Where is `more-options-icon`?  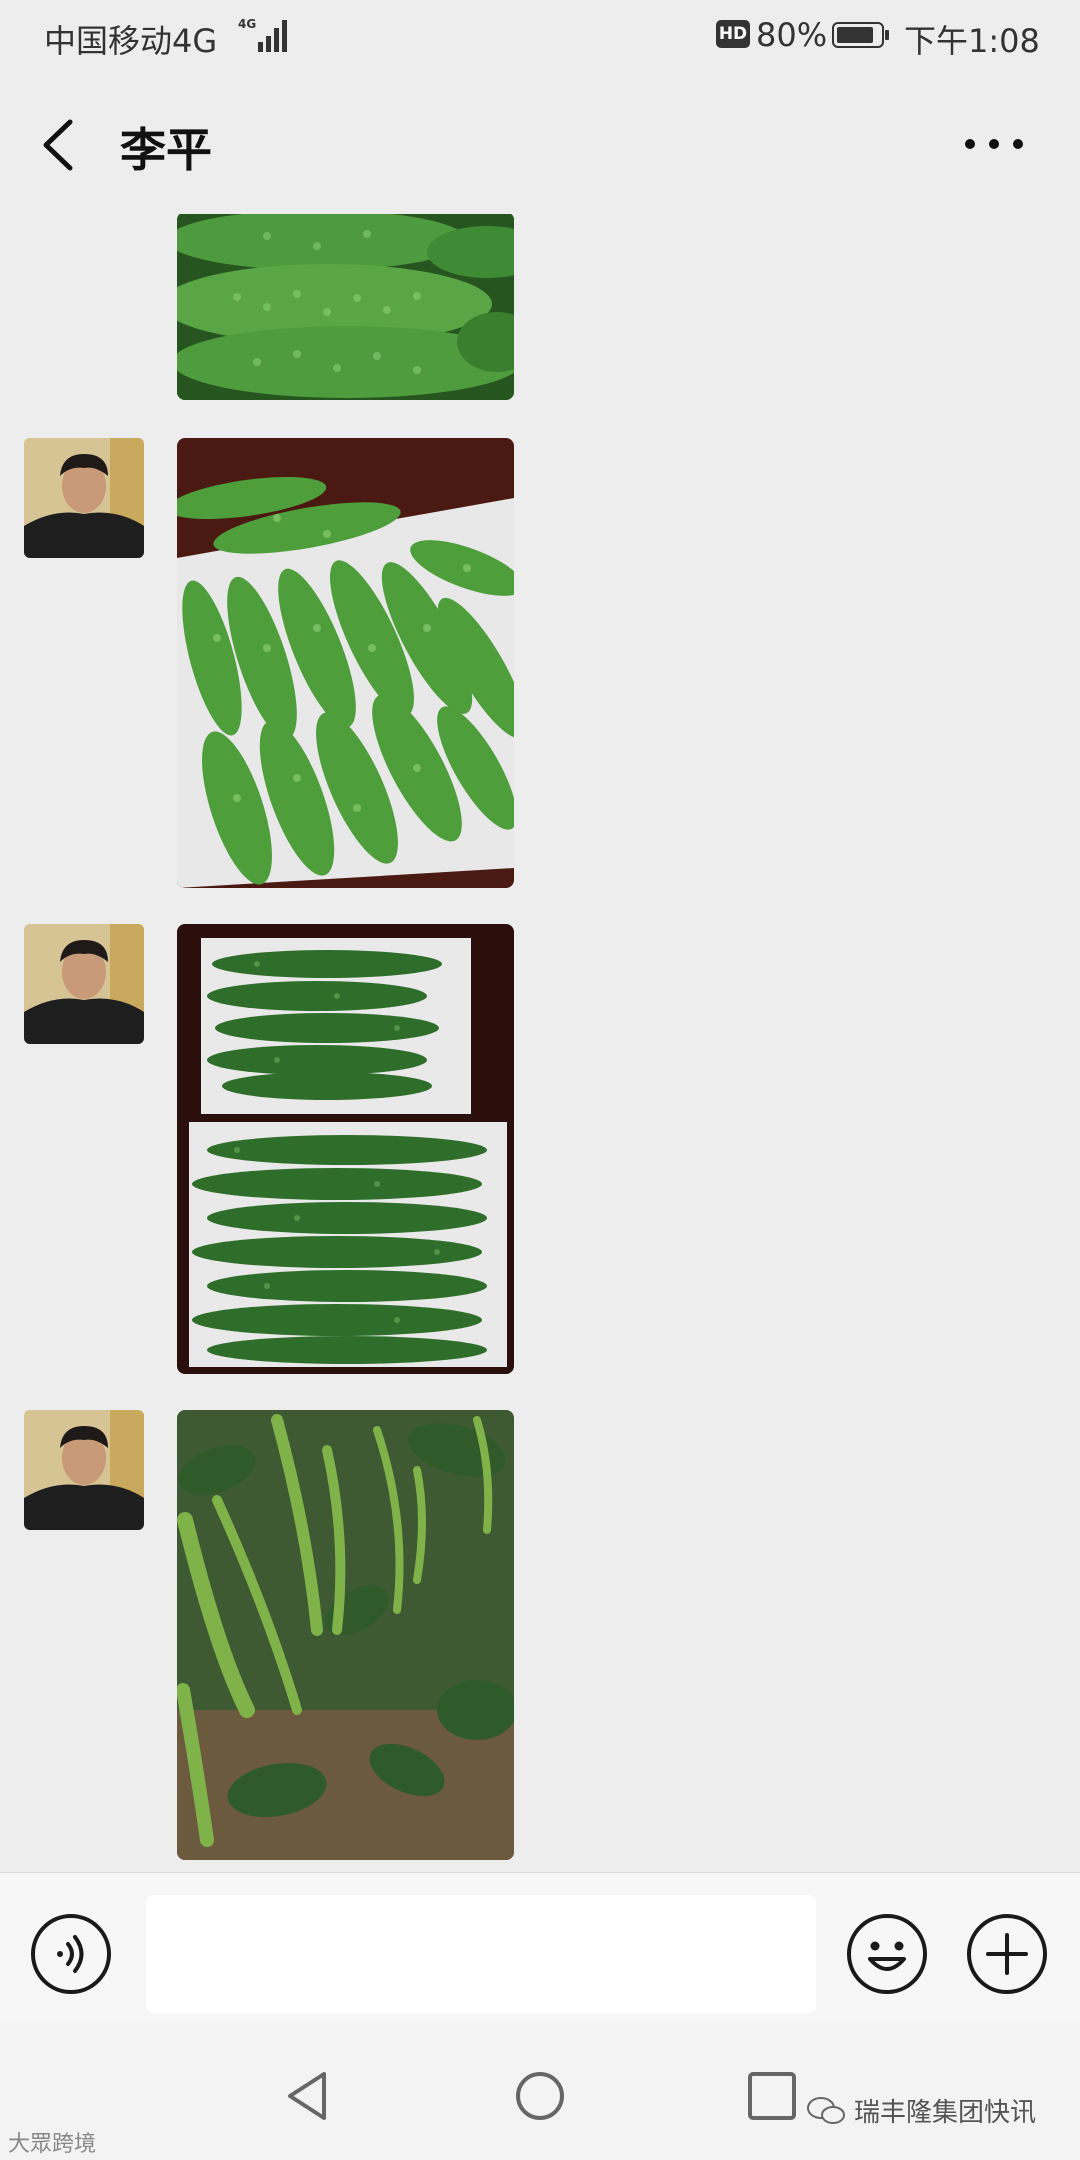 more-options-icon is located at coordinates (996, 144).